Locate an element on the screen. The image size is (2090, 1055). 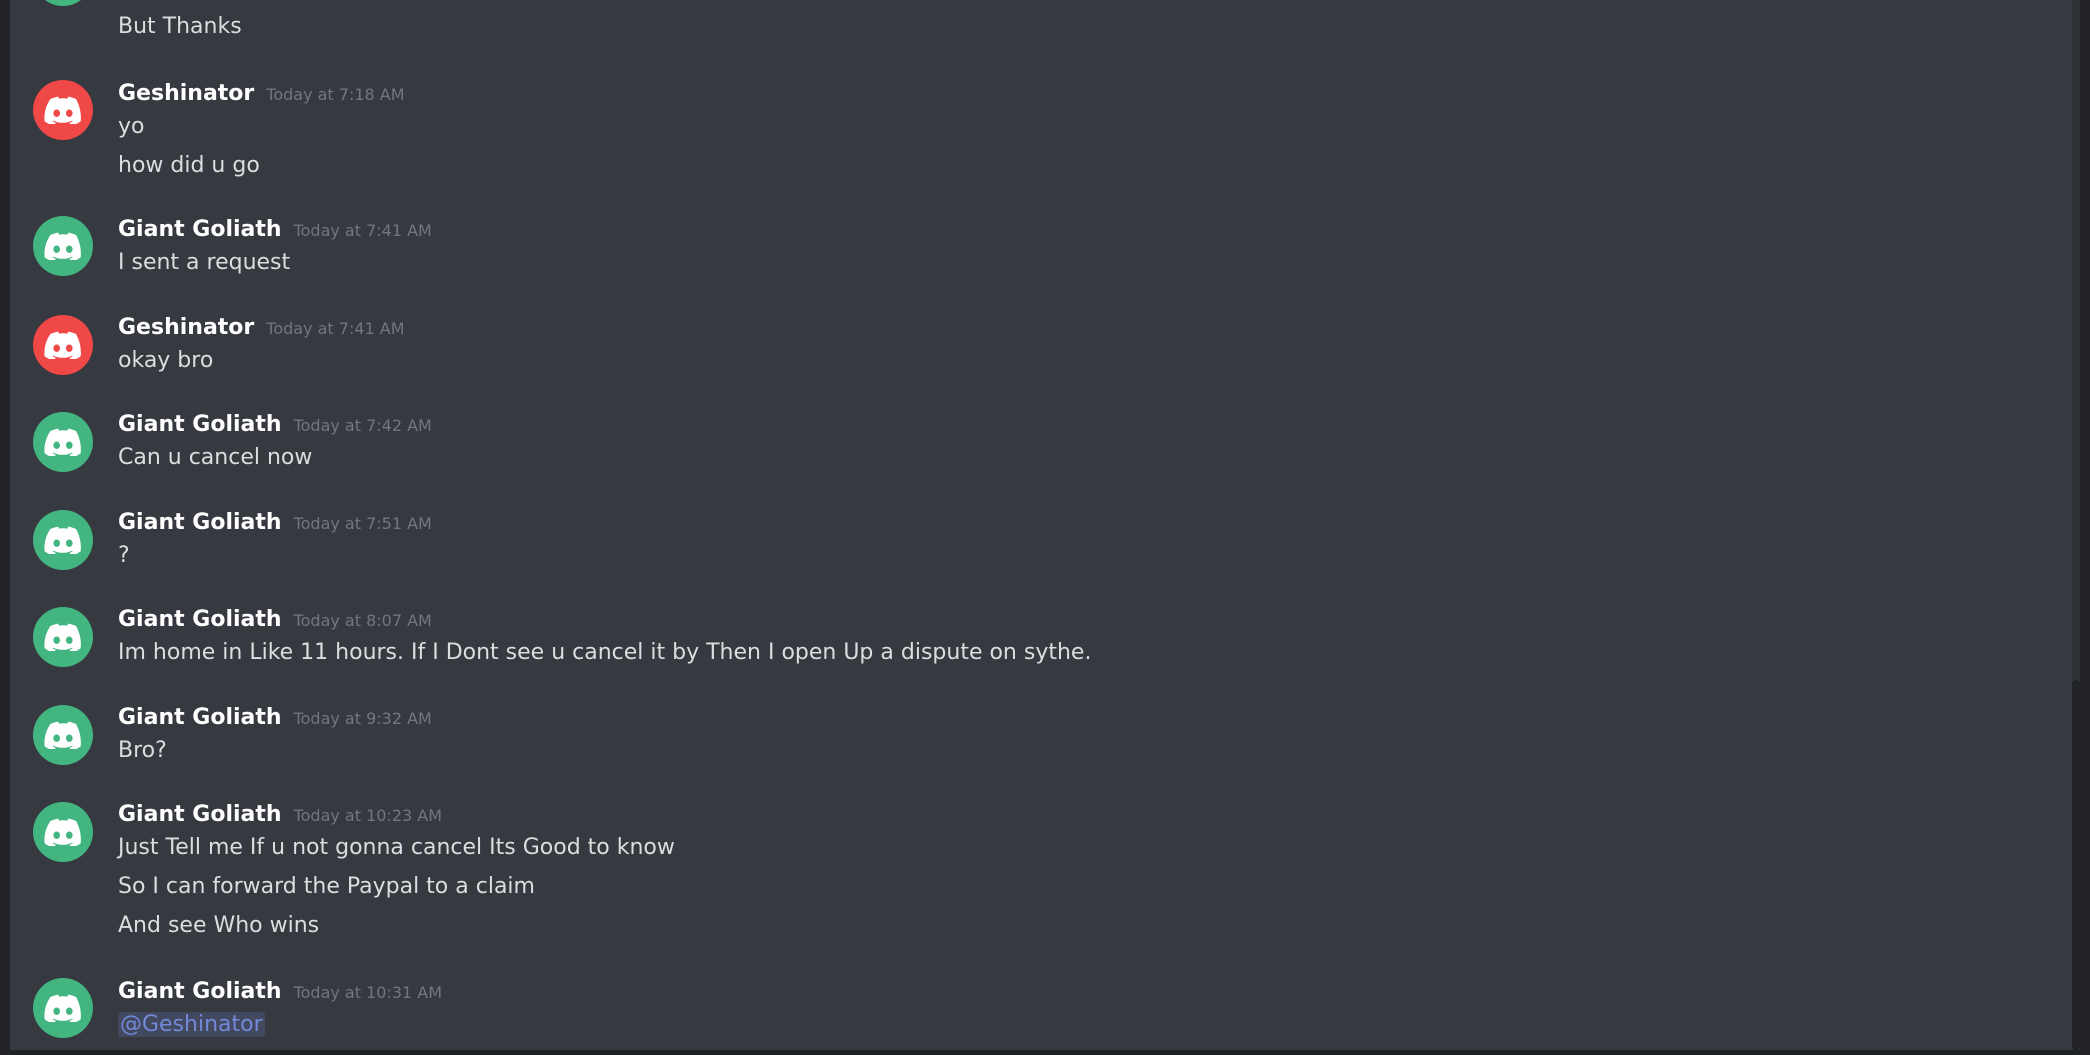
message-text: ? is located at coordinates (124, 555).